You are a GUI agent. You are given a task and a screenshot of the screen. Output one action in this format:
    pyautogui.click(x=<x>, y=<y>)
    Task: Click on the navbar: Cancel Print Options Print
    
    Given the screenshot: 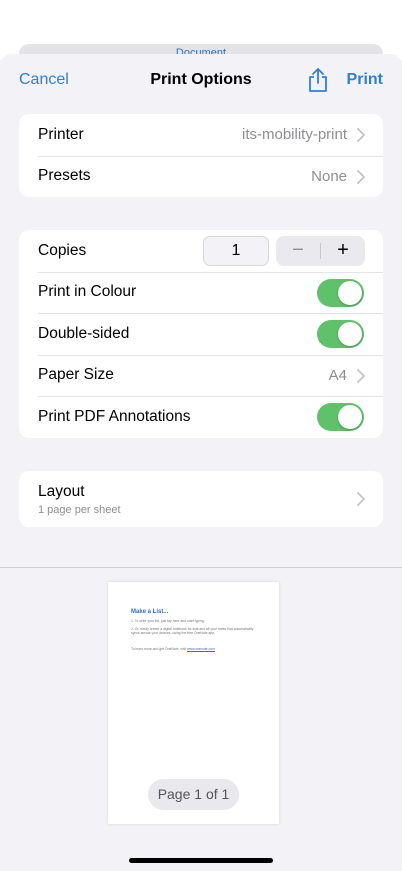 What is the action you would take?
    pyautogui.click(x=201, y=80)
    